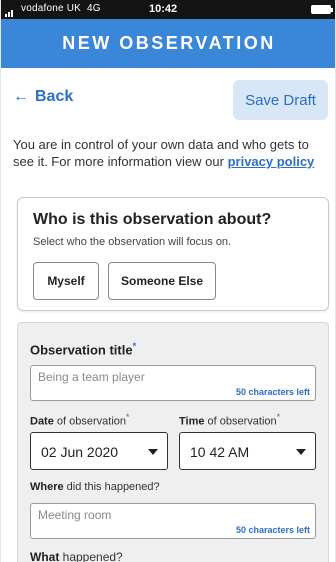 The image size is (336, 562). Describe the element at coordinates (173, 383) in the screenshot. I see `observation-title-input: Being a team player 50 characters left` at that location.